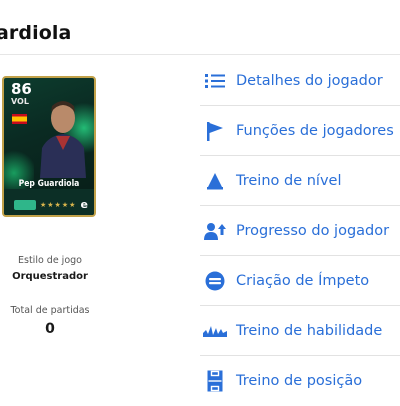  What do you see at coordinates (215, 81) in the screenshot?
I see `list-icon` at bounding box center [215, 81].